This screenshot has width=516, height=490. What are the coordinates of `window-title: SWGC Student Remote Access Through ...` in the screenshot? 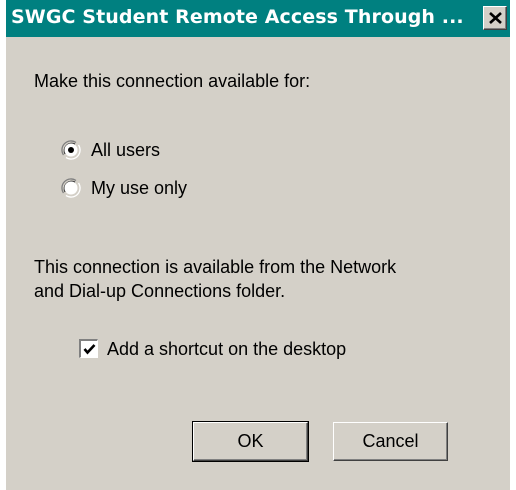 It's located at (237, 17).